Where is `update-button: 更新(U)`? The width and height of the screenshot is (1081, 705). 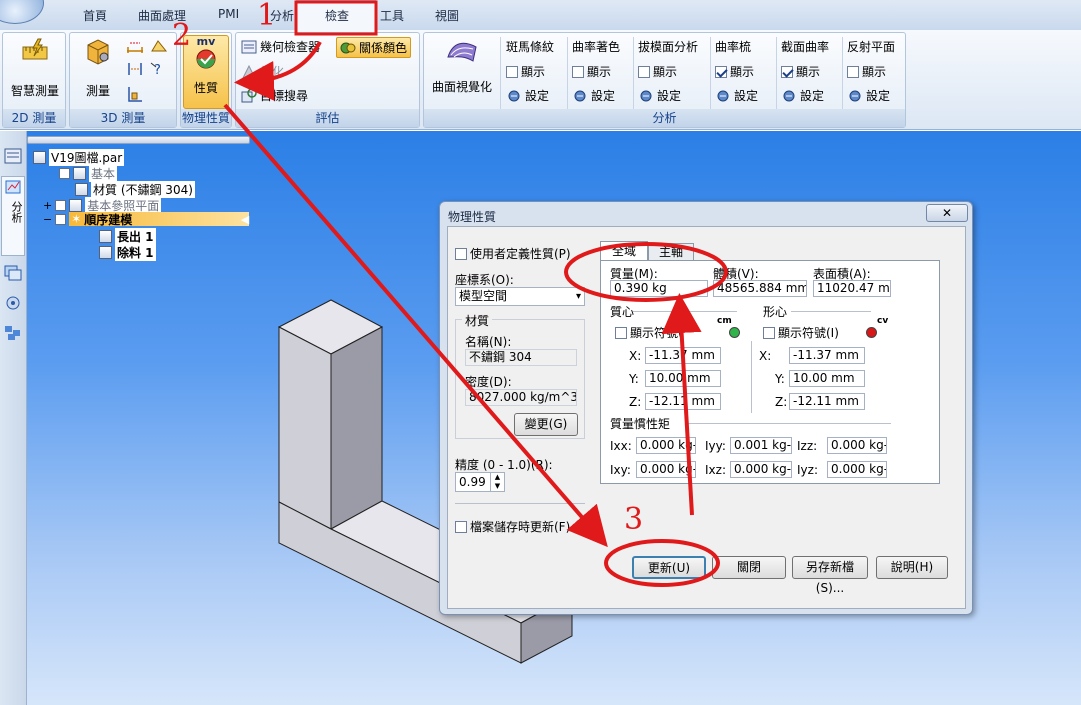 update-button: 更新(U) is located at coordinates (669, 567).